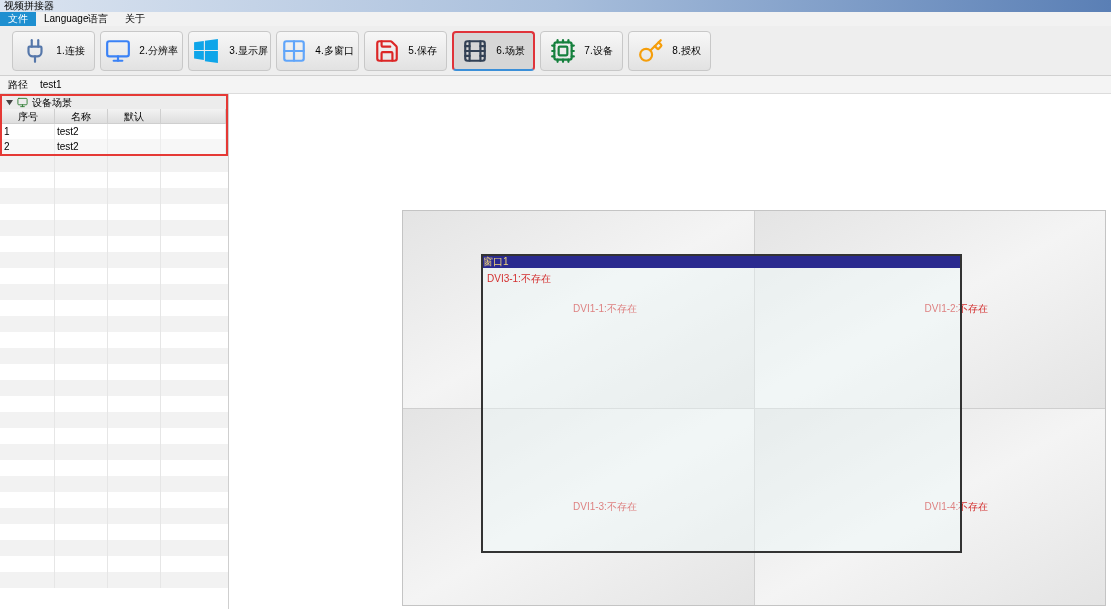 The height and width of the screenshot is (609, 1111). What do you see at coordinates (51, 85) in the screenshot?
I see `path-value: test1` at bounding box center [51, 85].